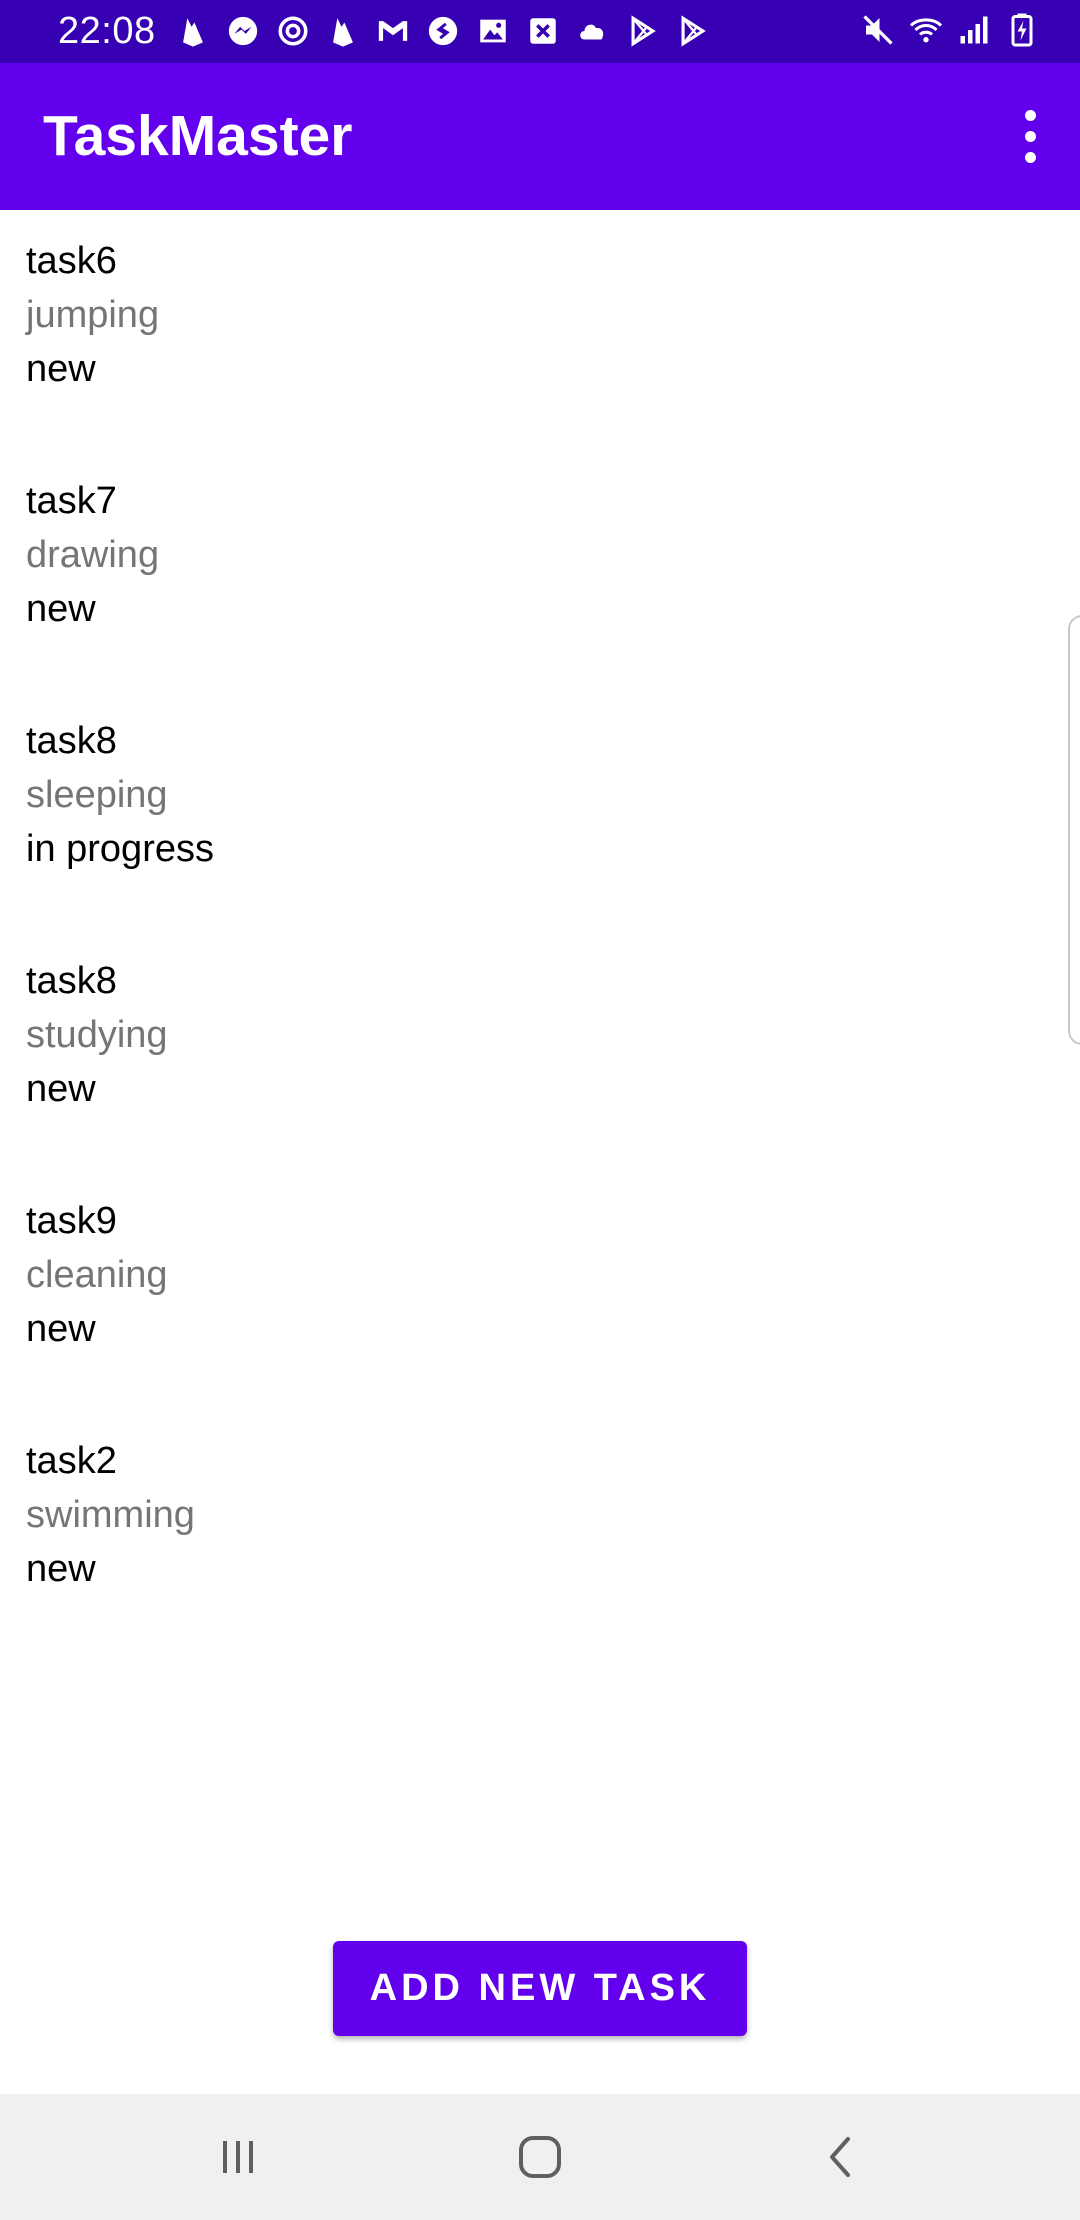  I want to click on back-icon, so click(840, 2157).